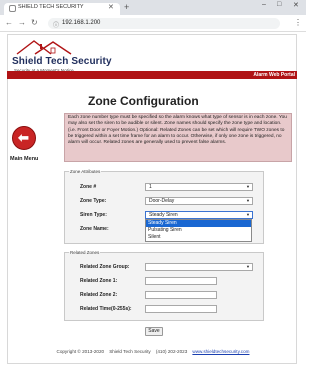 The height and width of the screenshot is (366, 320). I want to click on related-time-label: Related Time(0-255s):, so click(106, 309).